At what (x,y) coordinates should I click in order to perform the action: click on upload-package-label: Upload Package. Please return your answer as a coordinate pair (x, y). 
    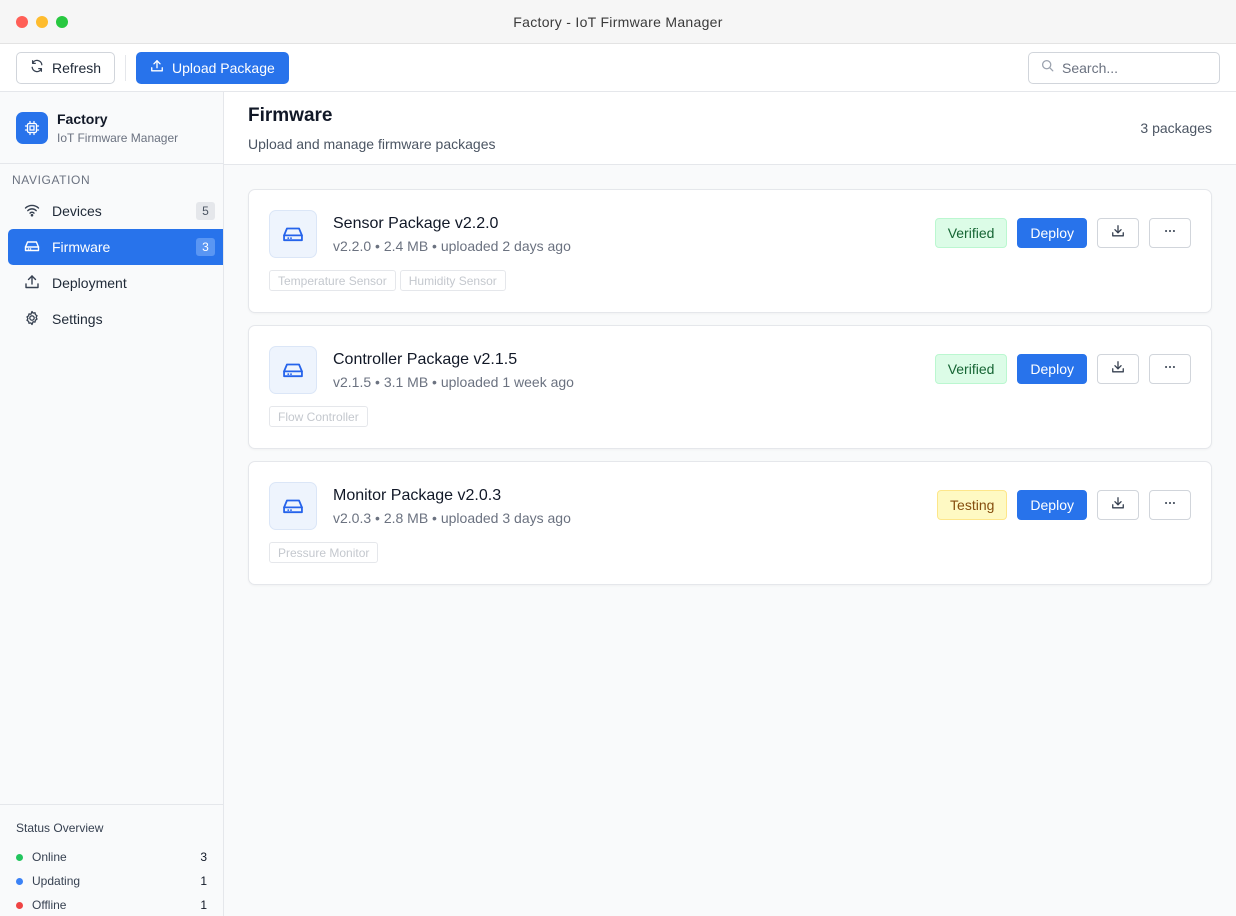
    Looking at the image, I should click on (223, 67).